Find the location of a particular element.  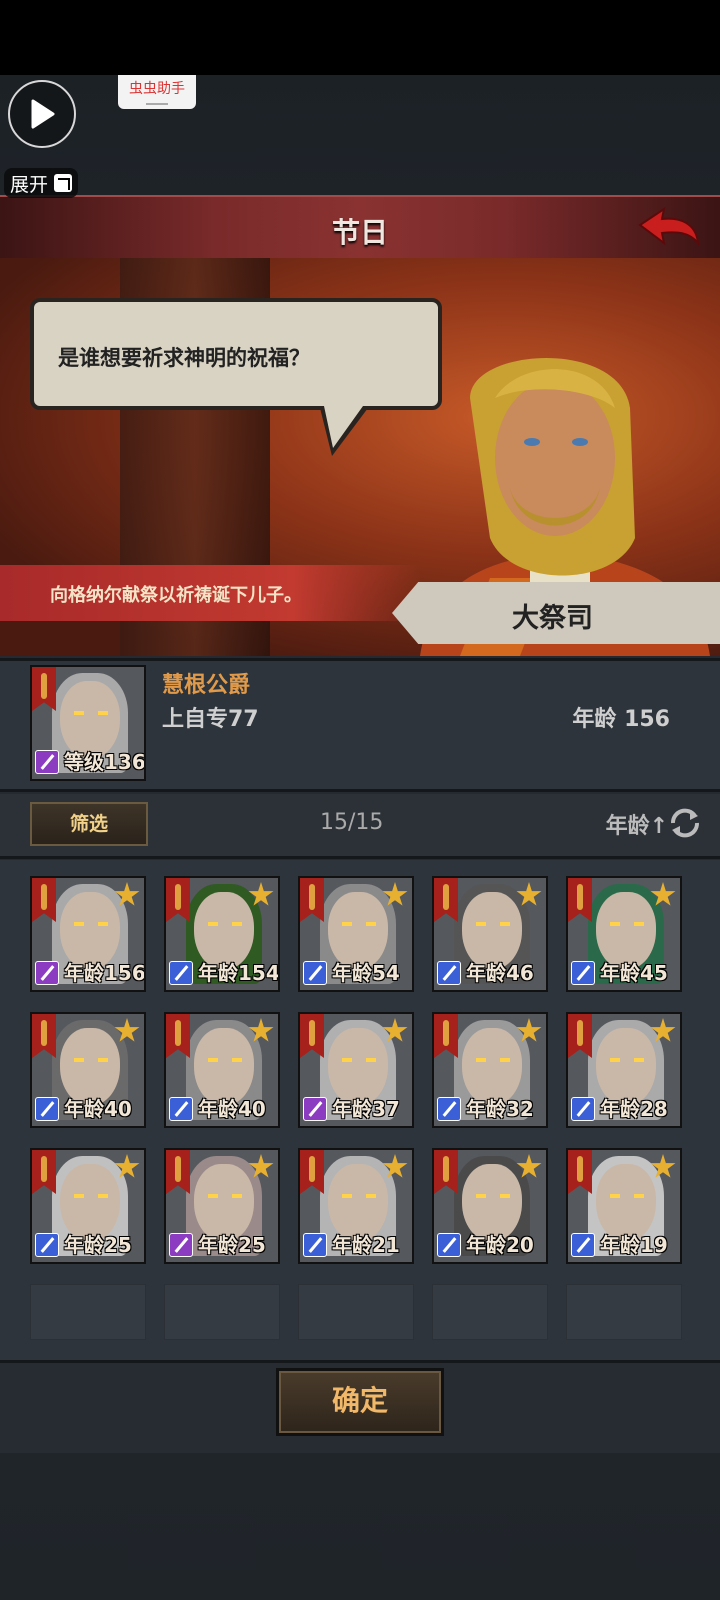

character-card: 年龄28 is located at coordinates (624, 1070).